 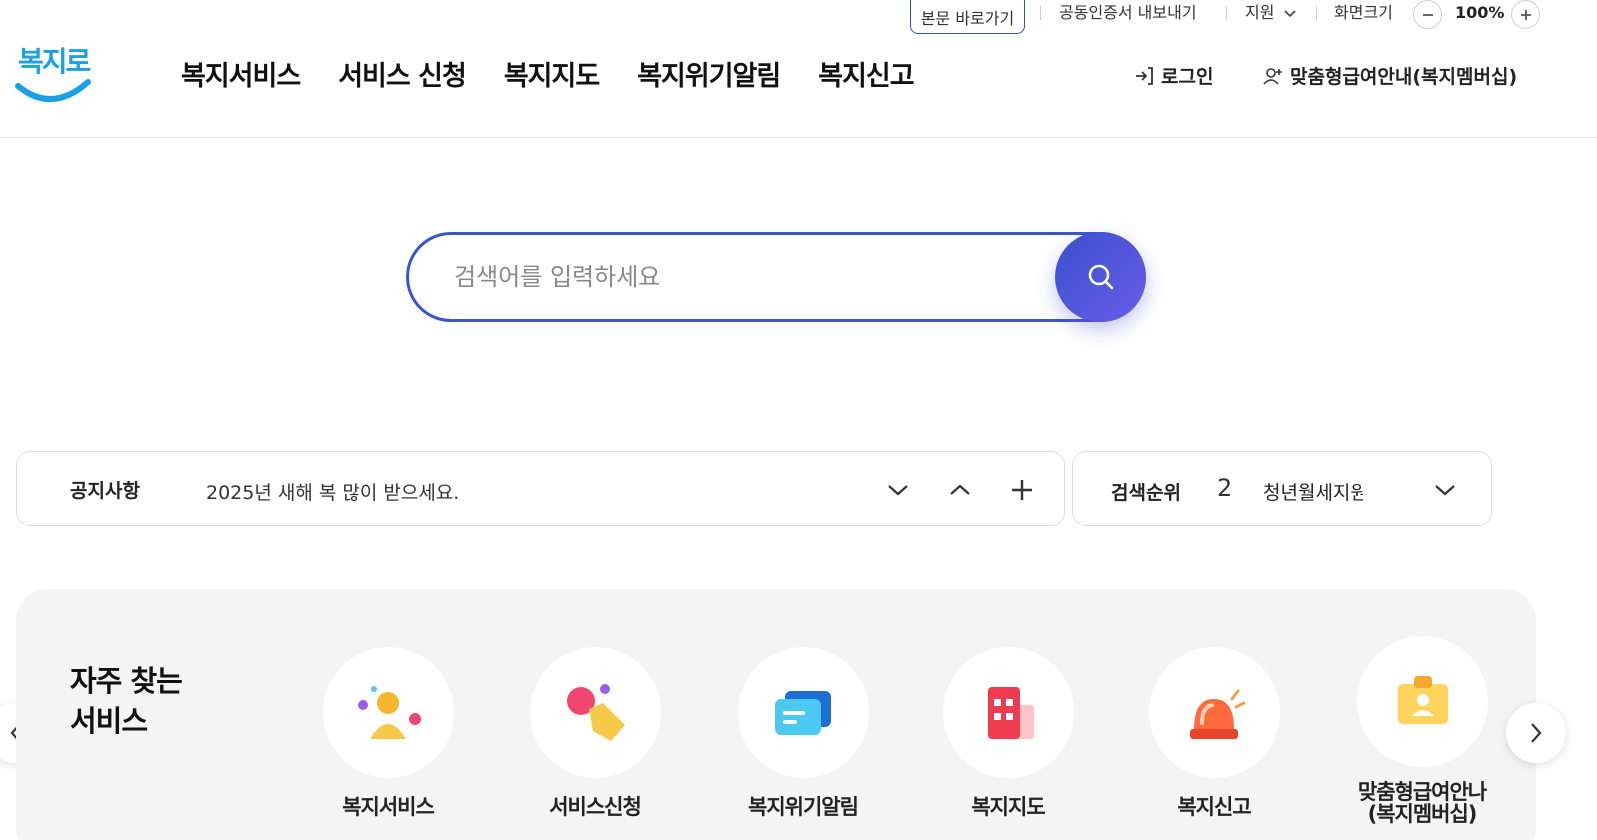 What do you see at coordinates (1260, 12) in the screenshot?
I see `support-label: 지원` at bounding box center [1260, 12].